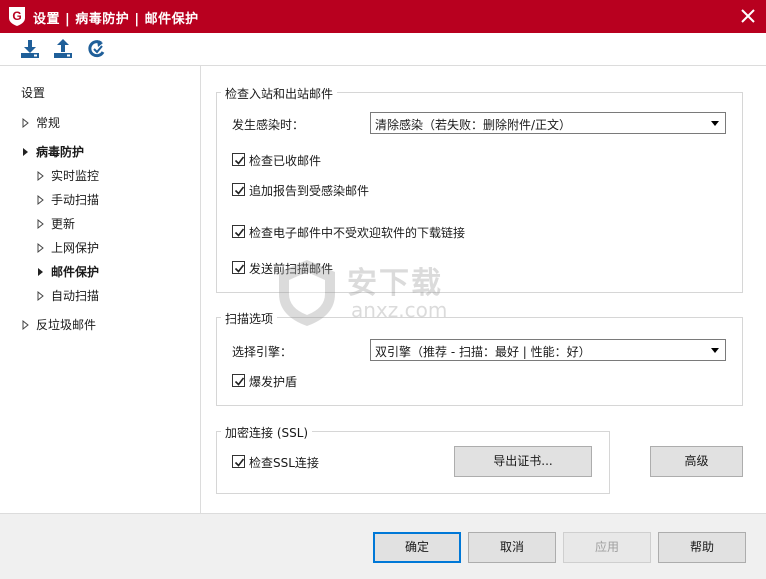 The image size is (766, 579). What do you see at coordinates (63, 224) in the screenshot?
I see `sidebar-item-label: 更新` at bounding box center [63, 224].